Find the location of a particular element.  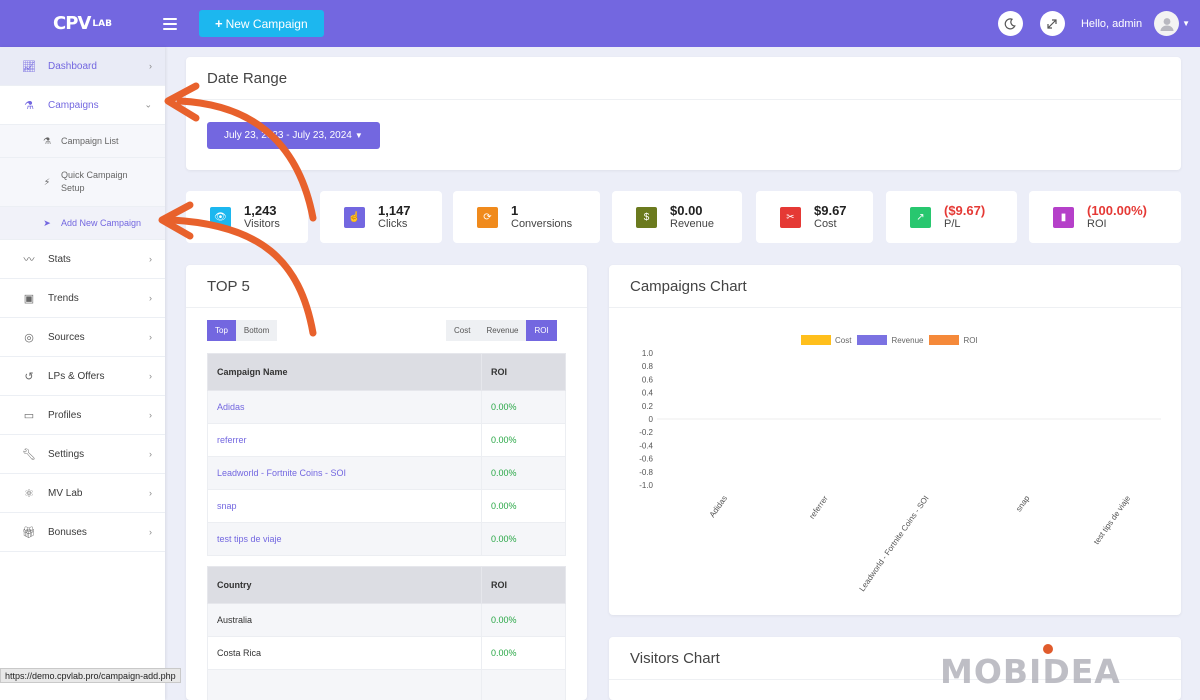

stat-value: 1,147 is located at coordinates (394, 210).